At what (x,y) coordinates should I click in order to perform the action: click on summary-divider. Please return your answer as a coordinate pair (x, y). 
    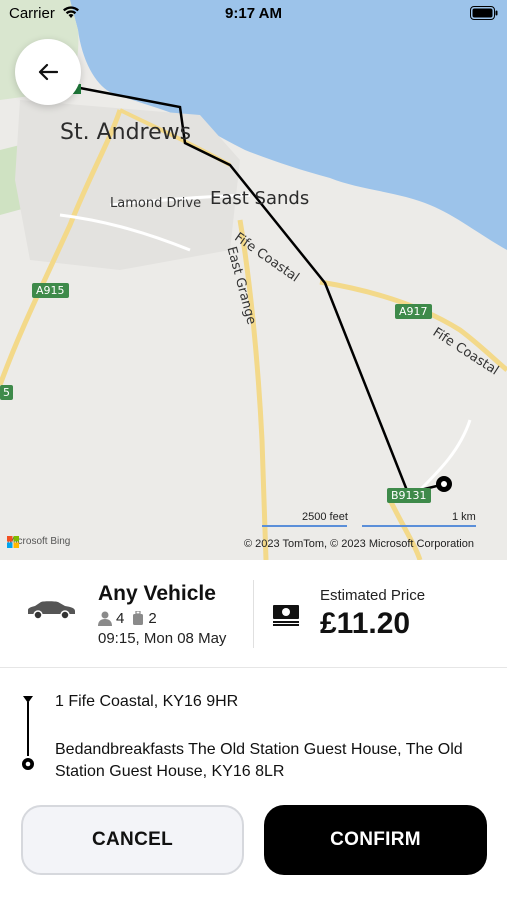
    Looking at the image, I should click on (253, 614).